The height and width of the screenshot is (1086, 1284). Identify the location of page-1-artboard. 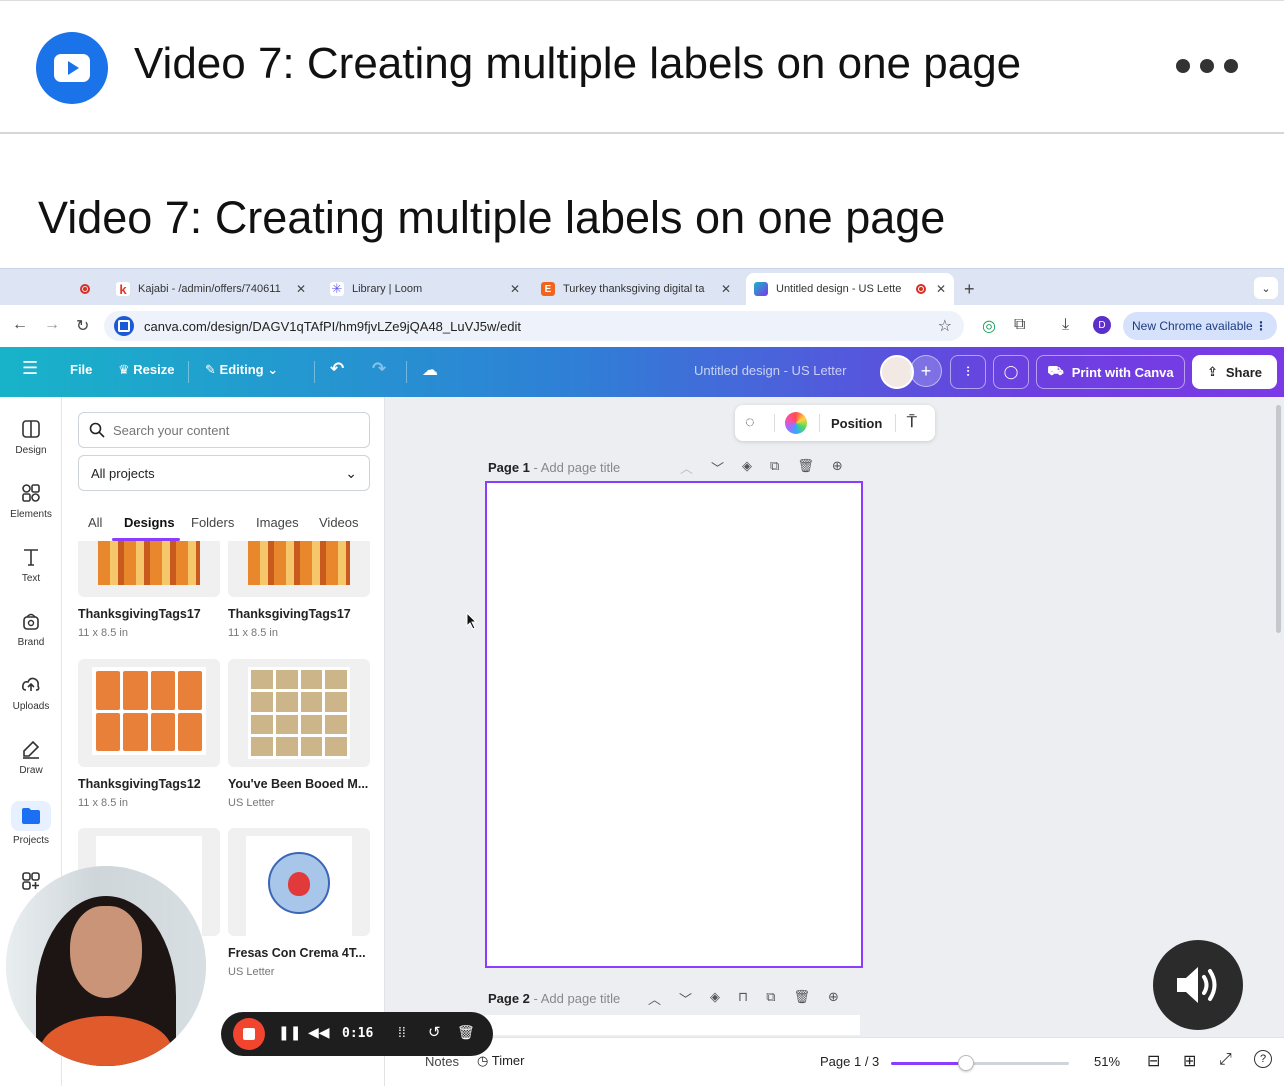
(674, 724).